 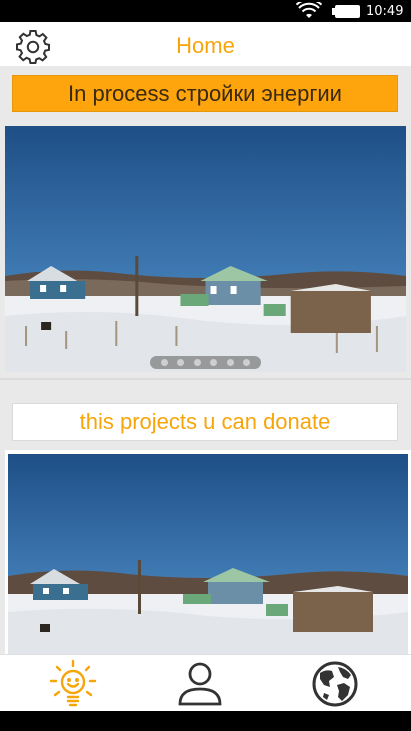 I want to click on carousel-indicator, so click(x=205, y=362).